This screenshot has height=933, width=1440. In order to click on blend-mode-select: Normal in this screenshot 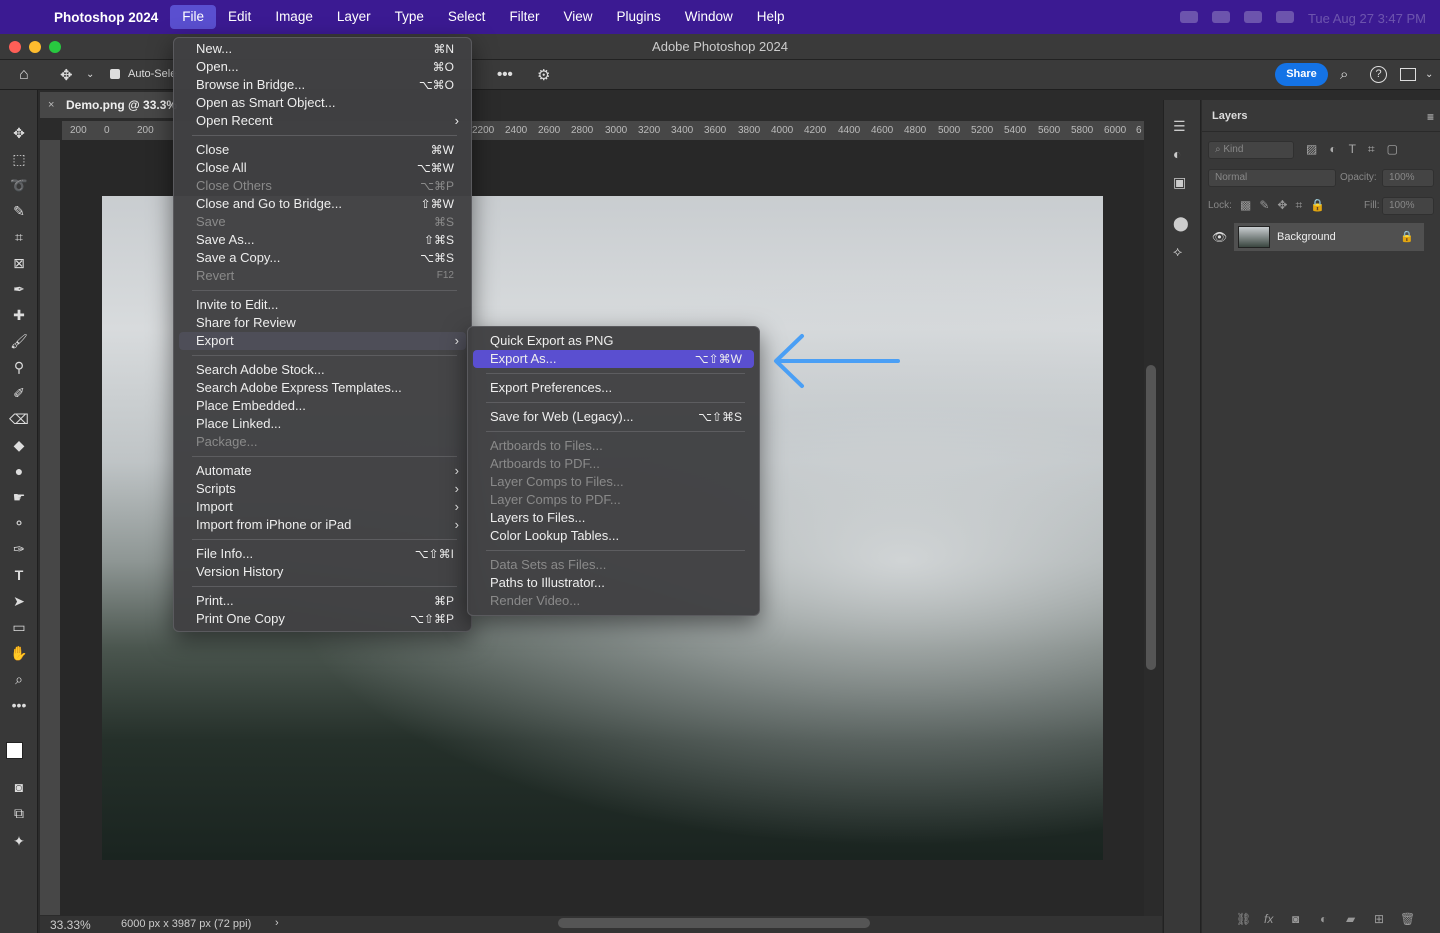, I will do `click(1272, 178)`.